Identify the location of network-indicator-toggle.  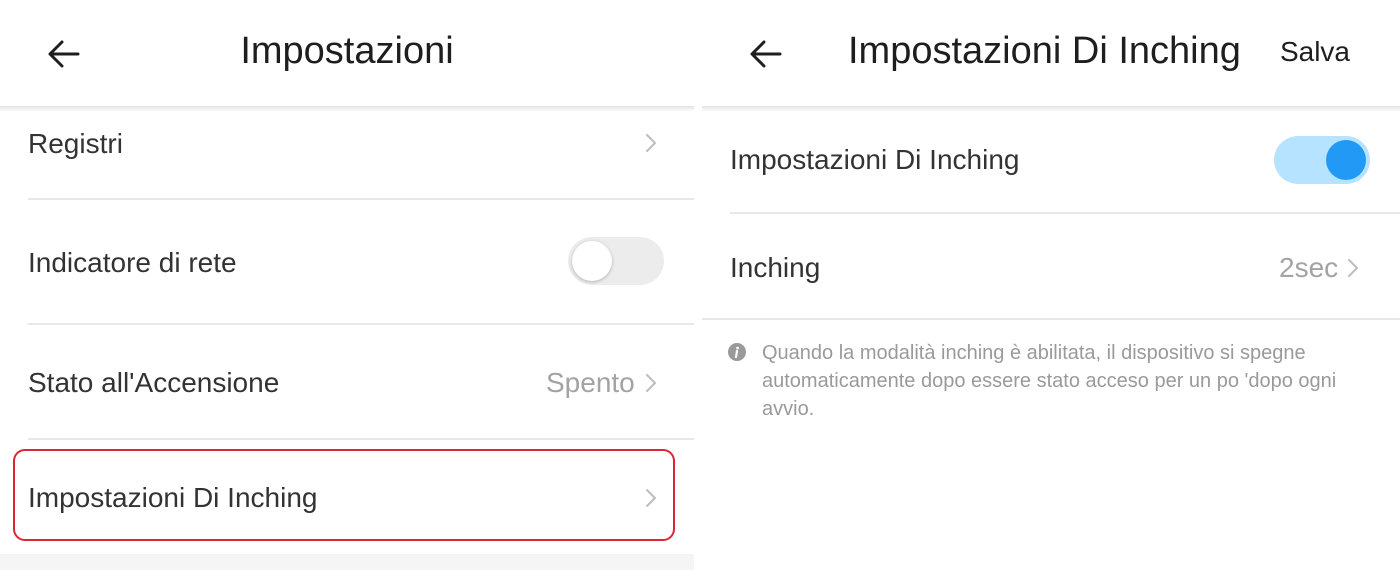
(616, 261).